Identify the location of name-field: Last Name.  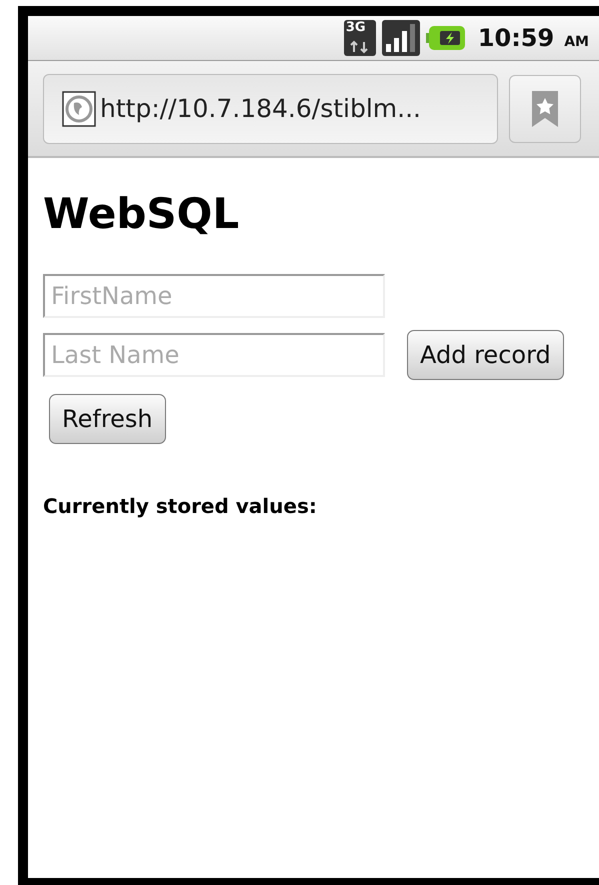
(214, 355).